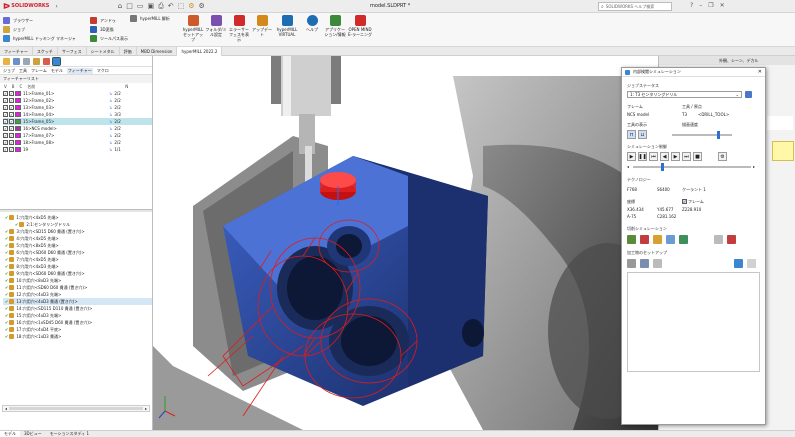 The width and height of the screenshot is (795, 437). I want to click on minimize-icon: –, so click(700, 5).